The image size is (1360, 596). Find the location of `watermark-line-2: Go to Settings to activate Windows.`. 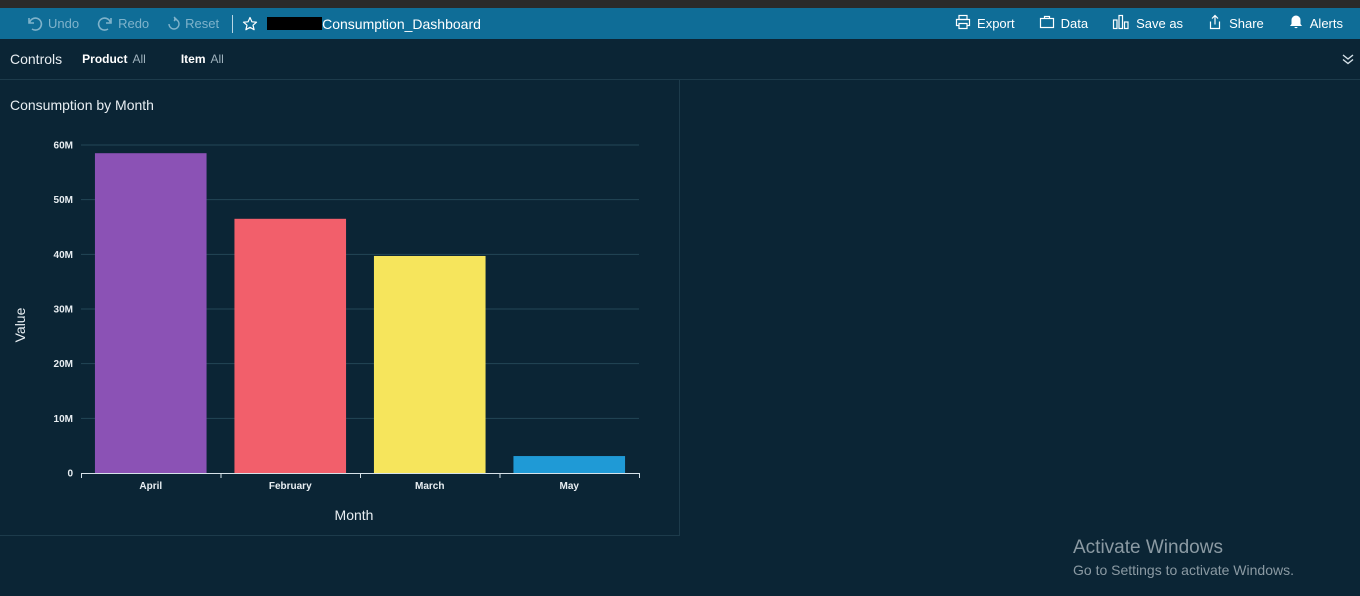

watermark-line-2: Go to Settings to activate Windows. is located at coordinates (1183, 570).